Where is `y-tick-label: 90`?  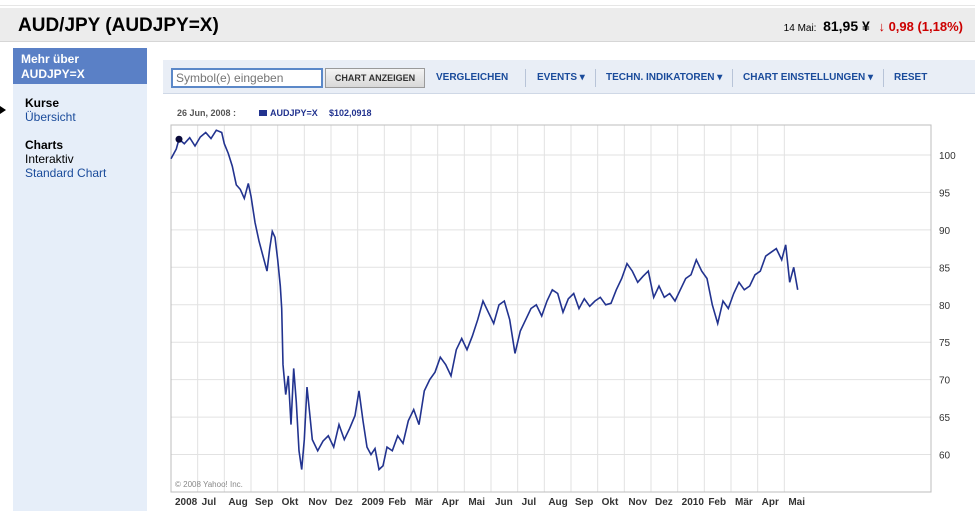 y-tick-label: 90 is located at coordinates (945, 231).